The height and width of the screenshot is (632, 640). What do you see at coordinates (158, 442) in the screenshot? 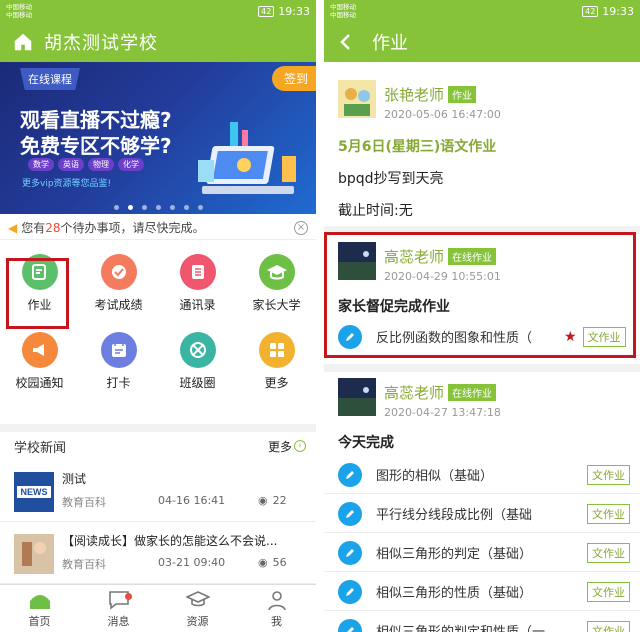
I see `news-header: 学校新闻 更多 ›` at bounding box center [158, 442].